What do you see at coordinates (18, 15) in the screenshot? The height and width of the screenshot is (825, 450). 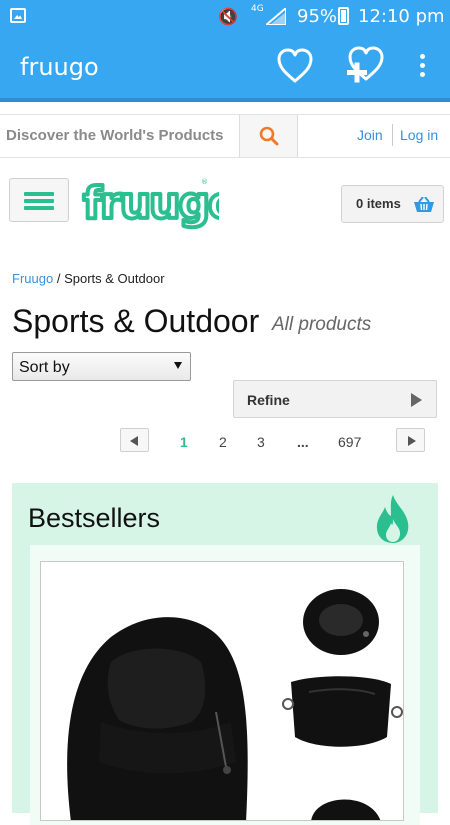 I see `image-icon` at bounding box center [18, 15].